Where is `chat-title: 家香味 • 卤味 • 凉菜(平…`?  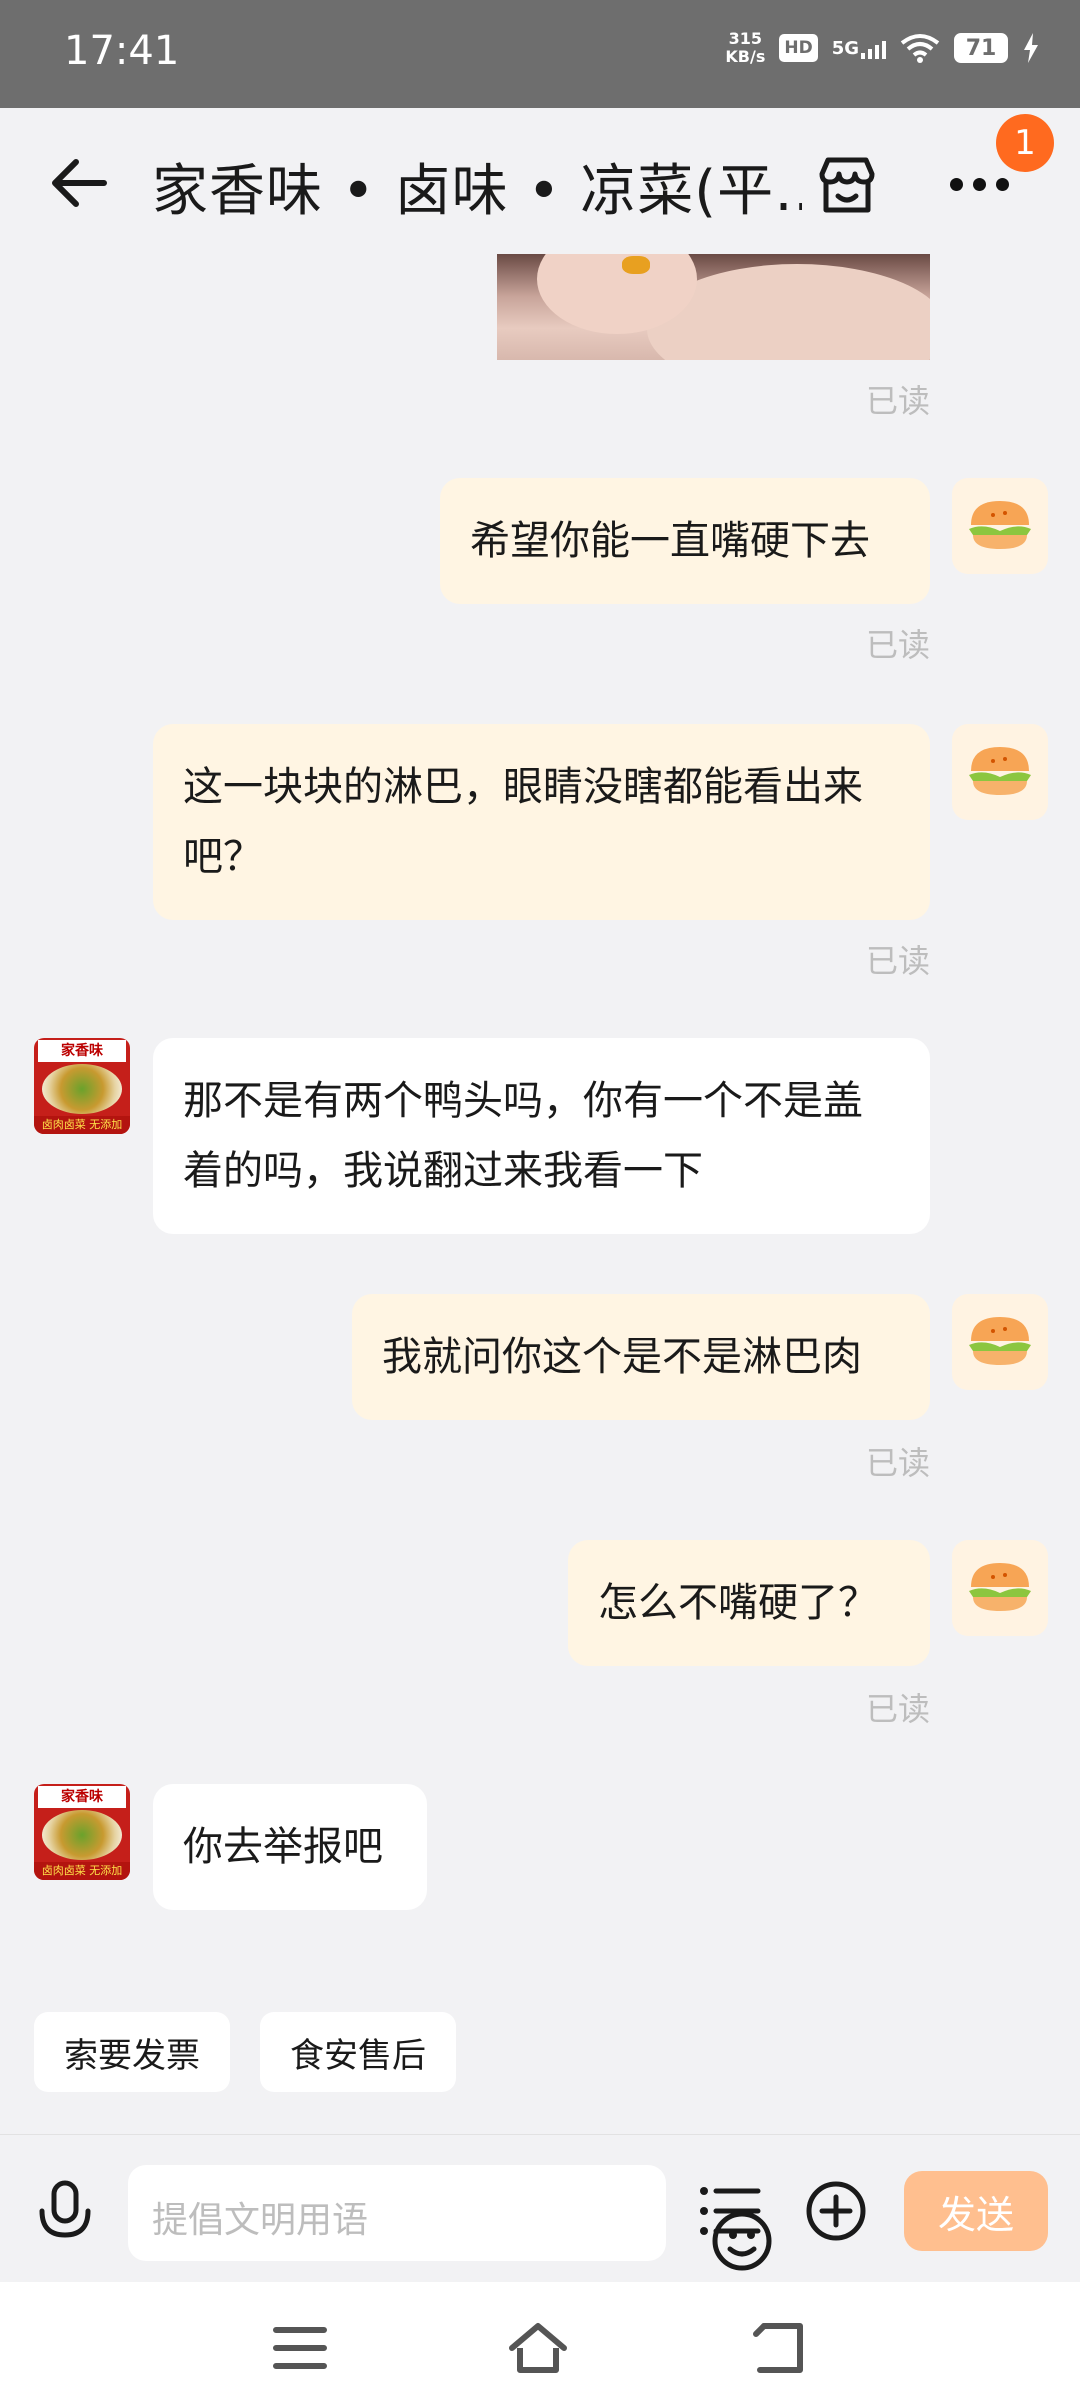
chat-title: 家香味 • 卤味 • 凉菜(平… is located at coordinates (477, 186).